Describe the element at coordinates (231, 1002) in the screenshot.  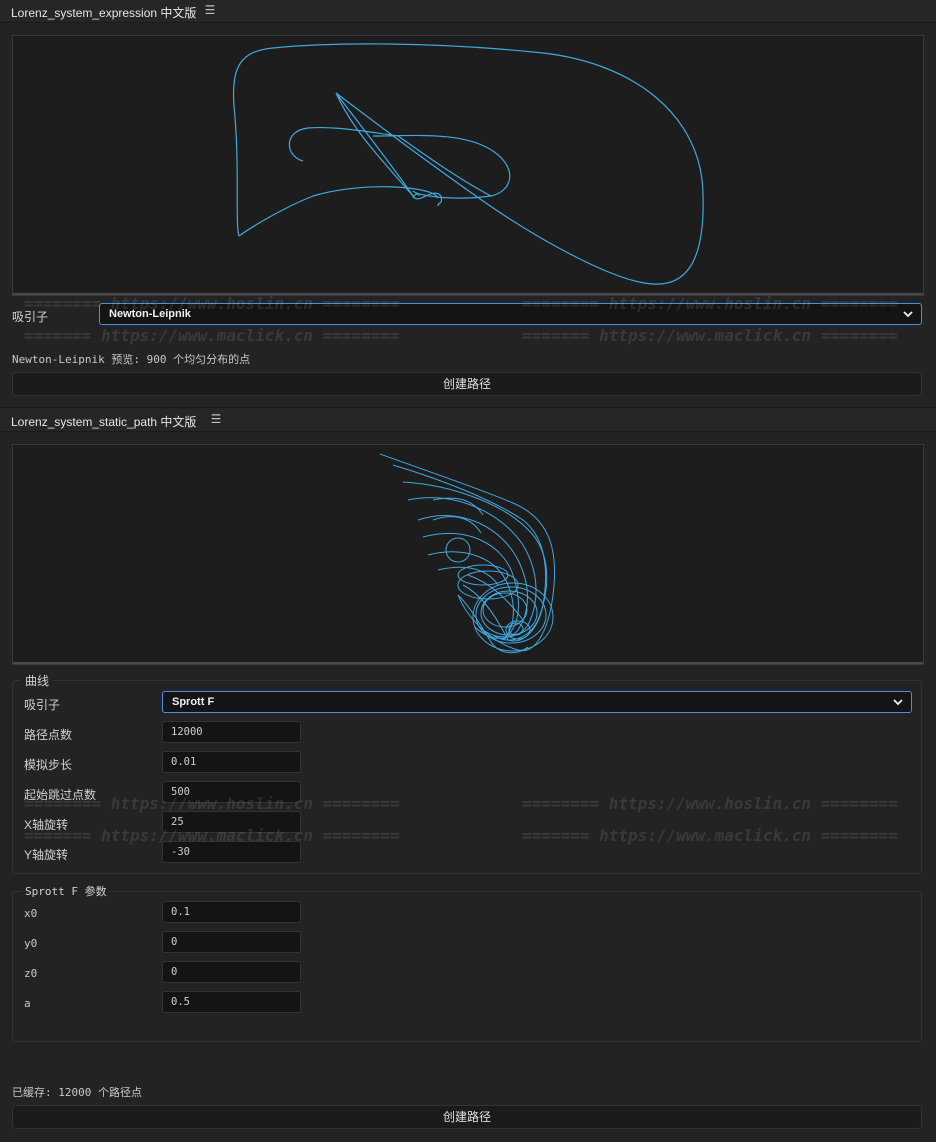
I see `a-input: 0.5` at that location.